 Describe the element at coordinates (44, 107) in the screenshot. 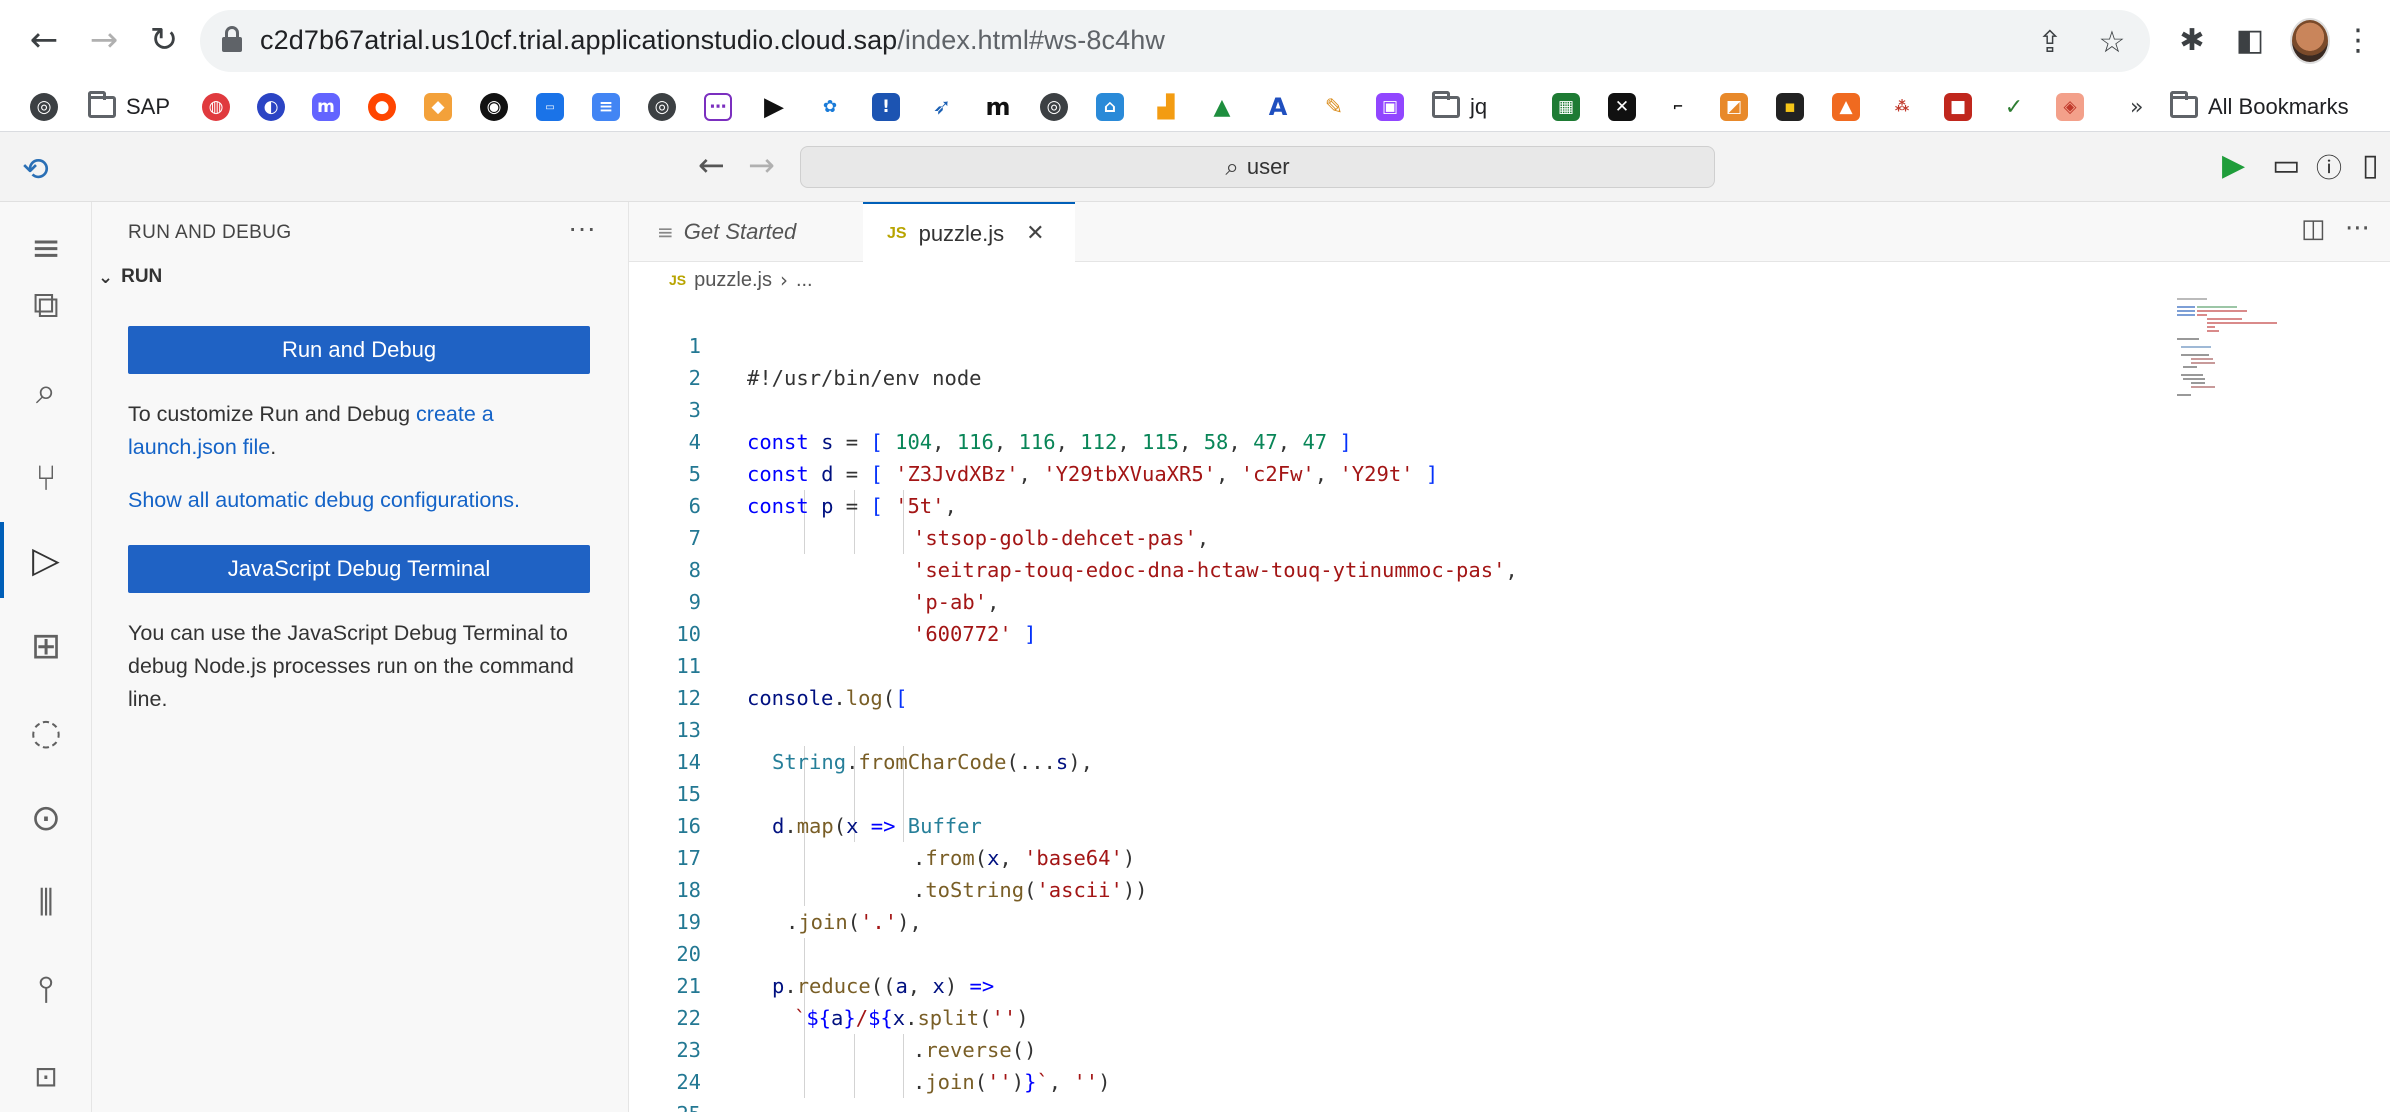

I see `bookmark-globe: ◎` at that location.